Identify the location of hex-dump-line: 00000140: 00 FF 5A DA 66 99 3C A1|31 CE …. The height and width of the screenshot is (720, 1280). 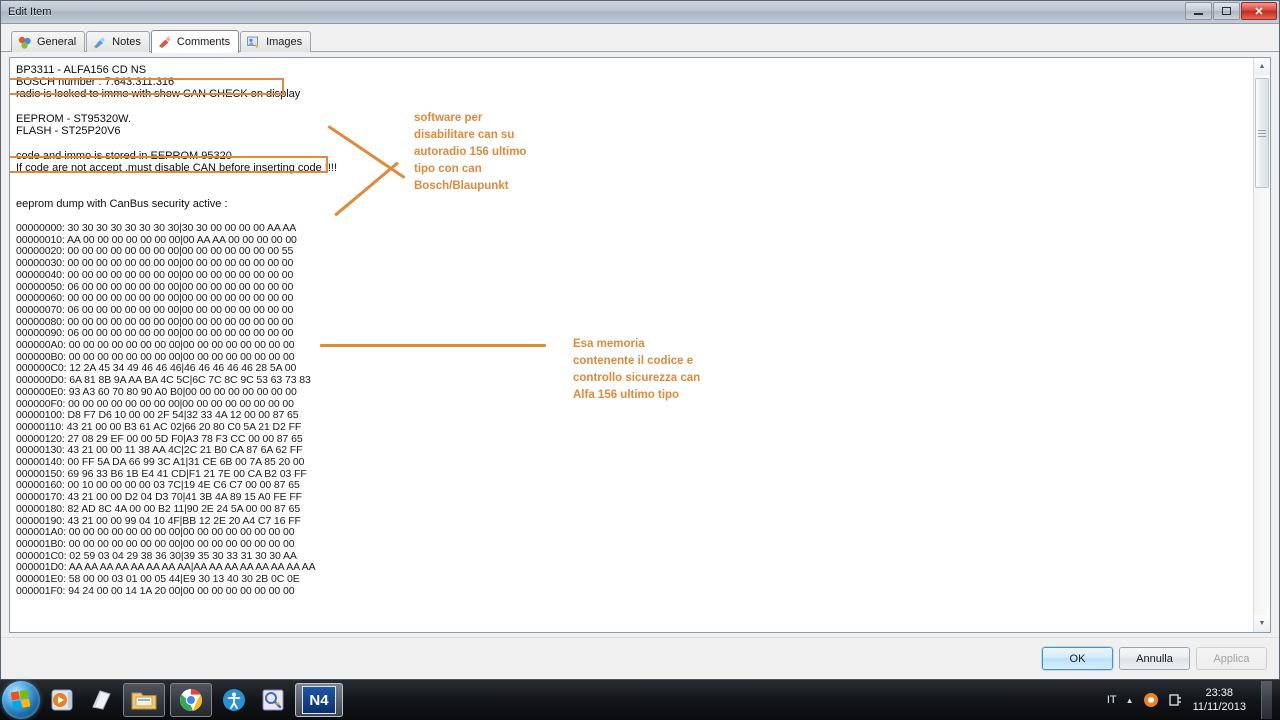
(160, 462).